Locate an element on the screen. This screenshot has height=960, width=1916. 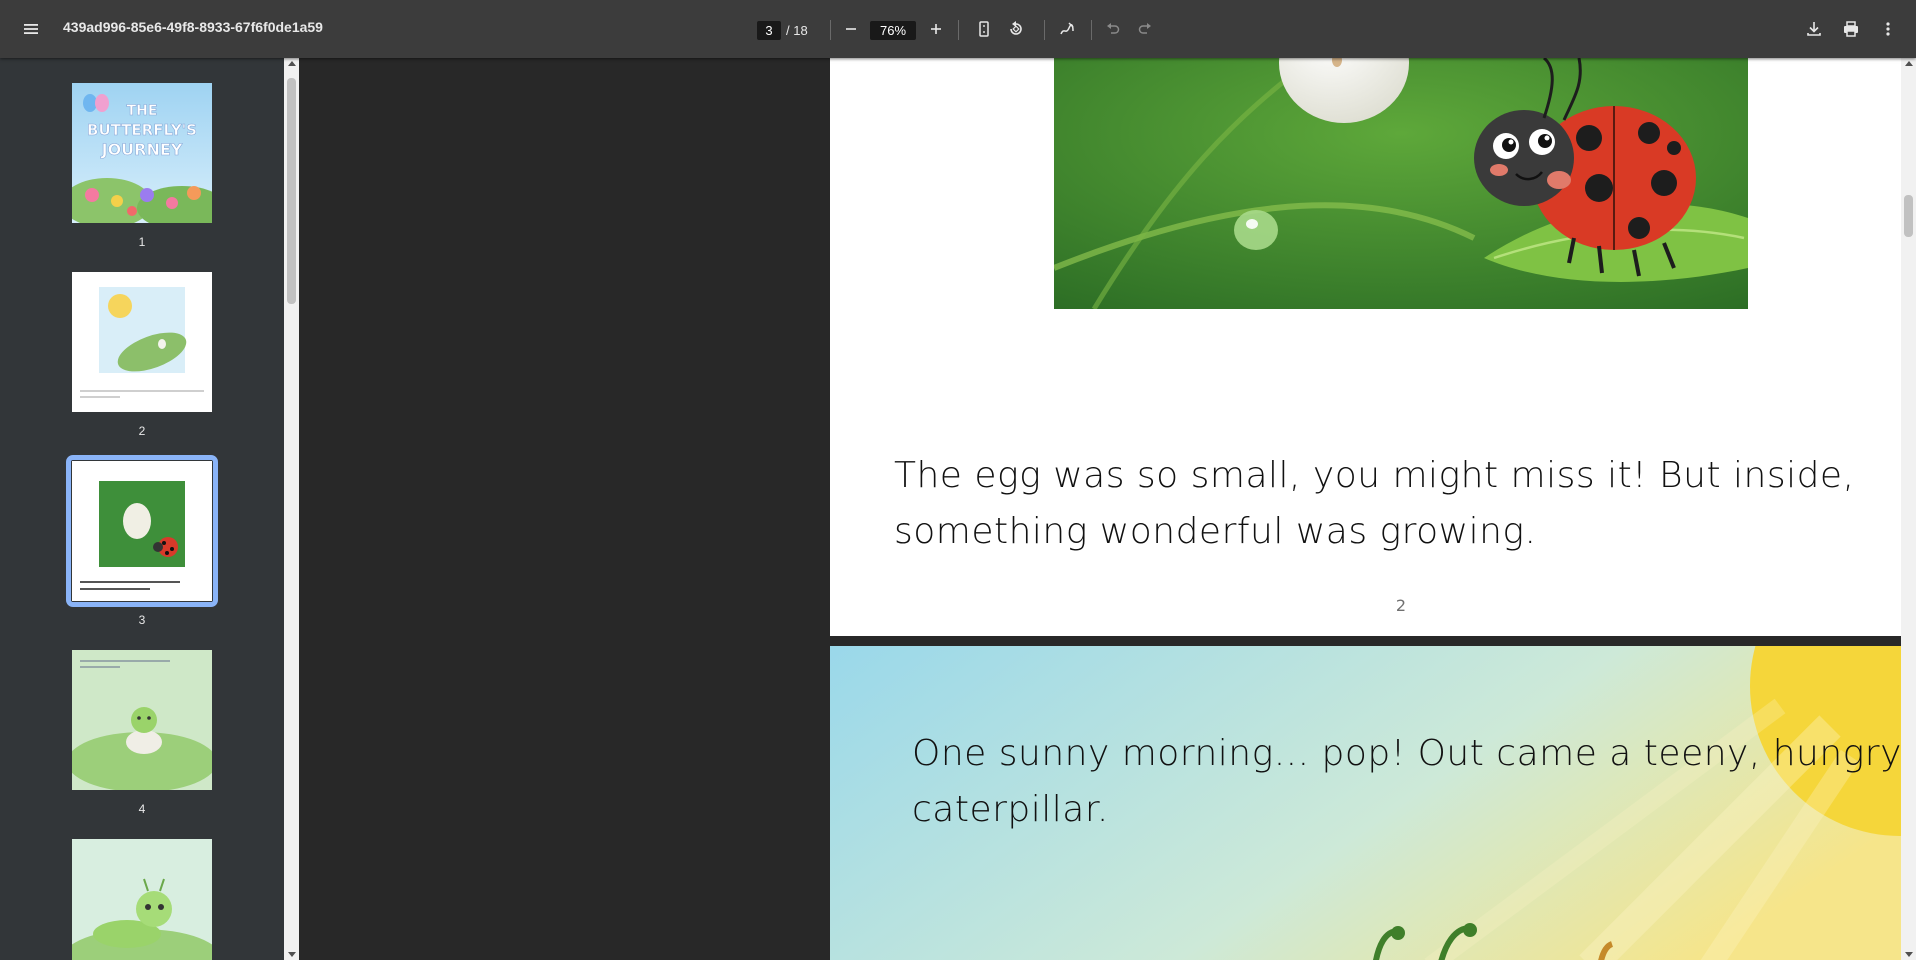
zoom-out-button is located at coordinates (851, 29).